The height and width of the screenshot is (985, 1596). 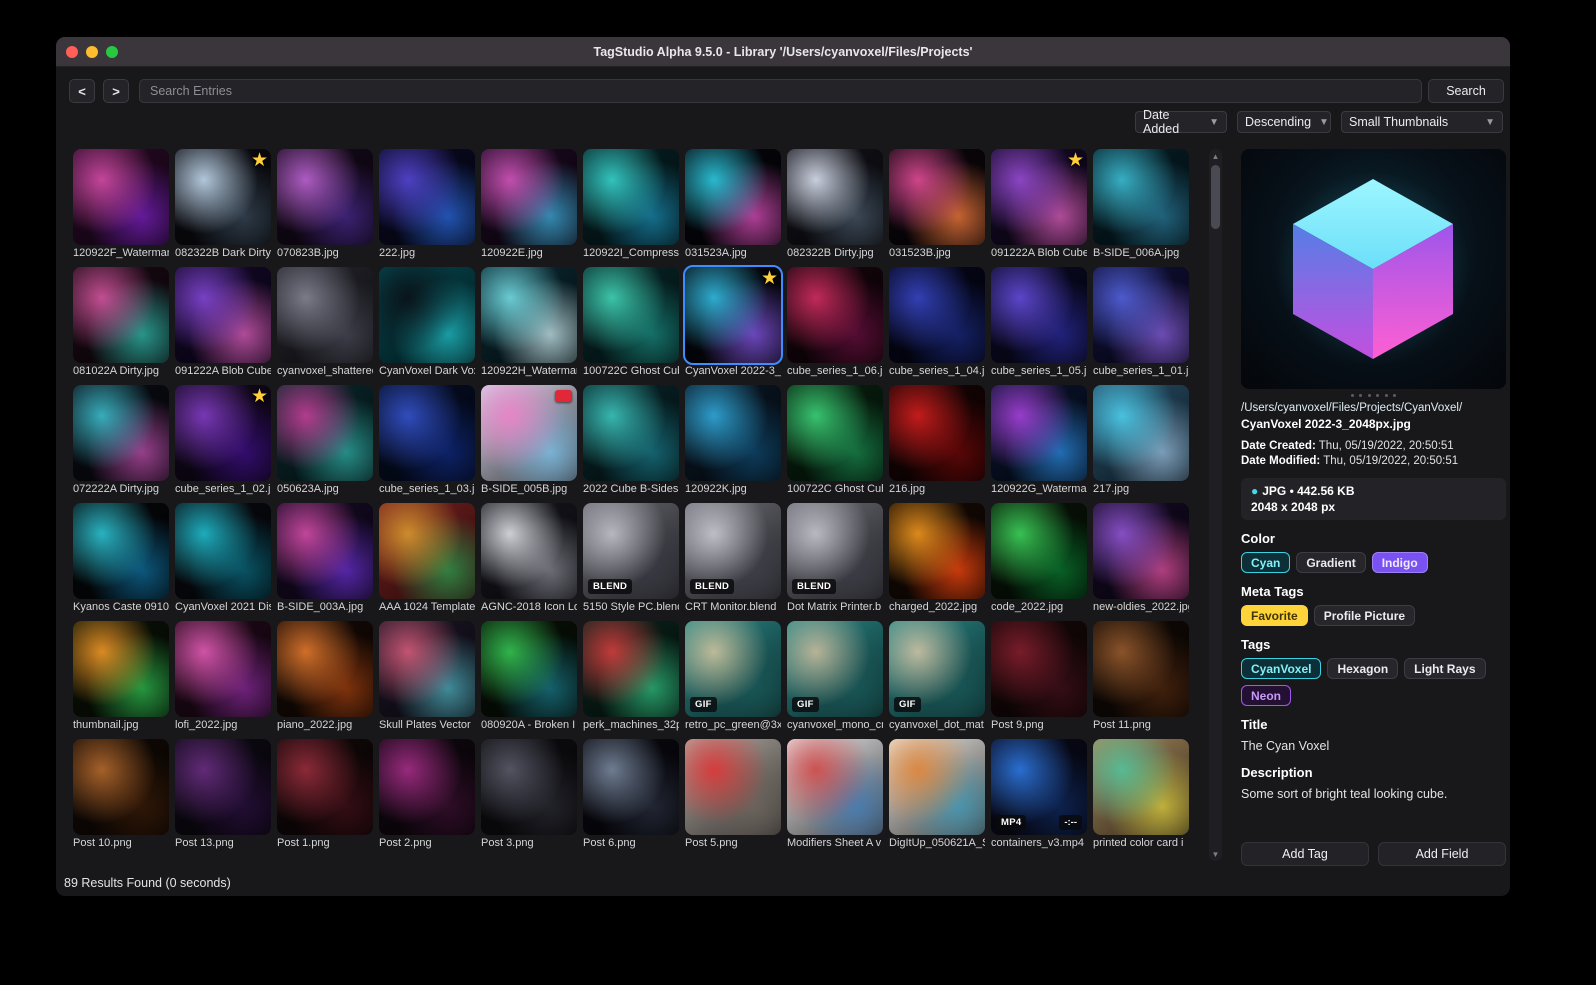 What do you see at coordinates (1281, 668) in the screenshot?
I see `tag-chip: CyanVoxel` at bounding box center [1281, 668].